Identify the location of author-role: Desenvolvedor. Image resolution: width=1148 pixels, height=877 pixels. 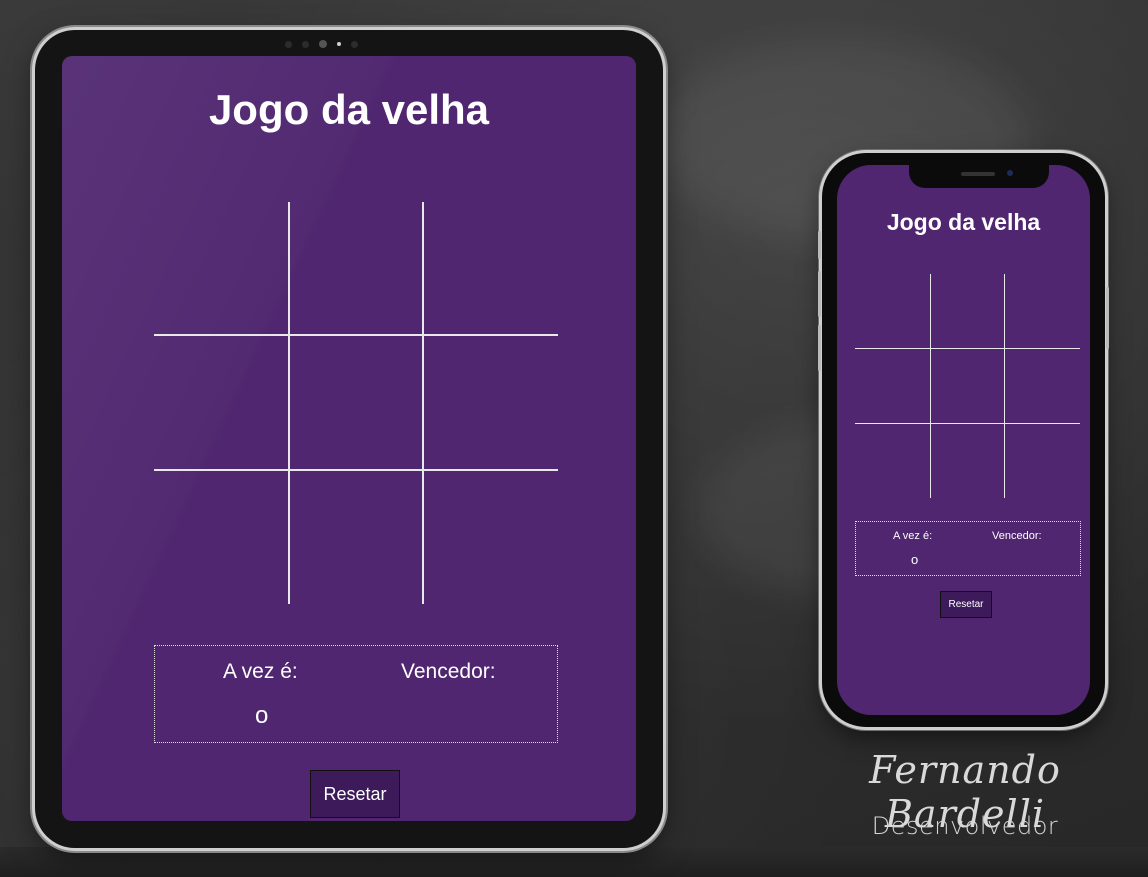
(965, 826).